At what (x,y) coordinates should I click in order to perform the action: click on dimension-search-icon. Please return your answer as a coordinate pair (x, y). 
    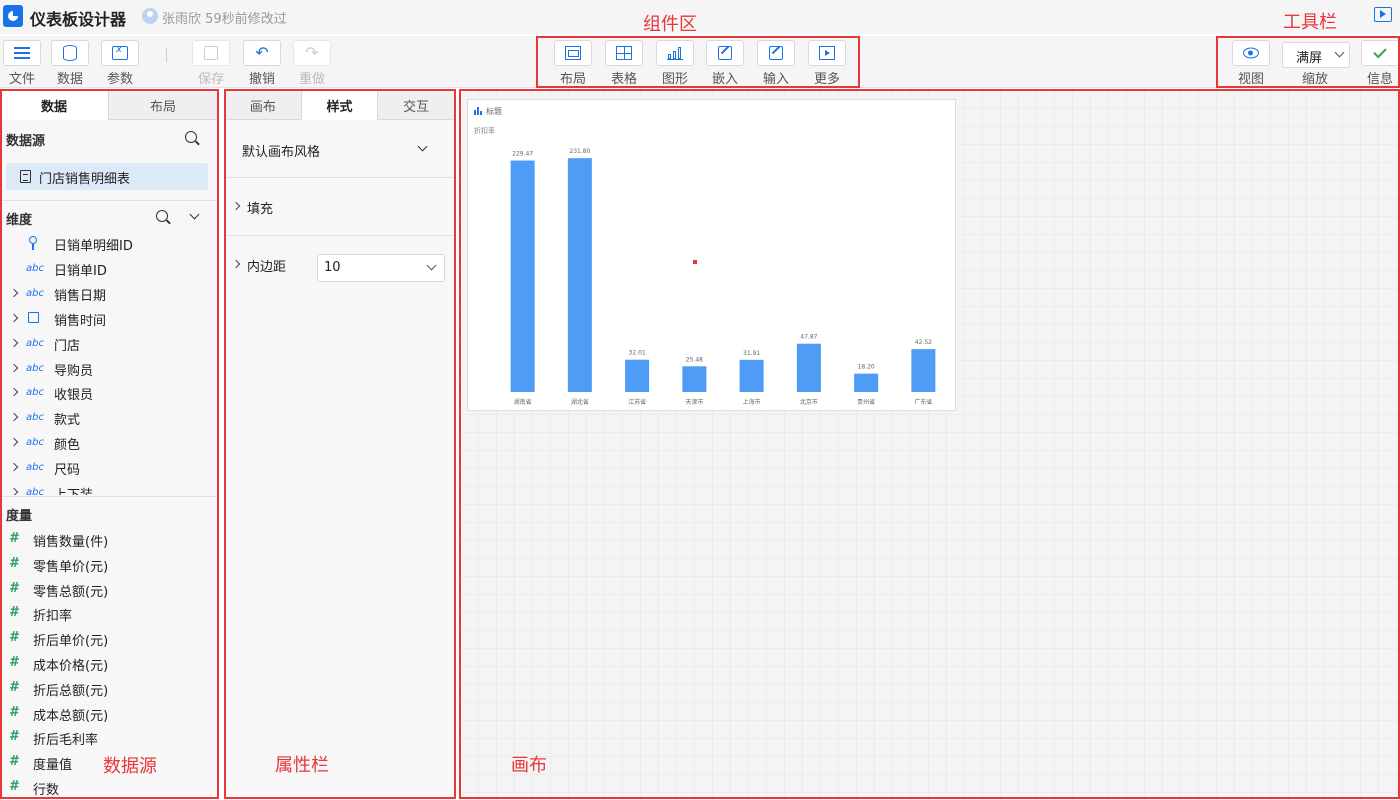
    Looking at the image, I should click on (162, 216).